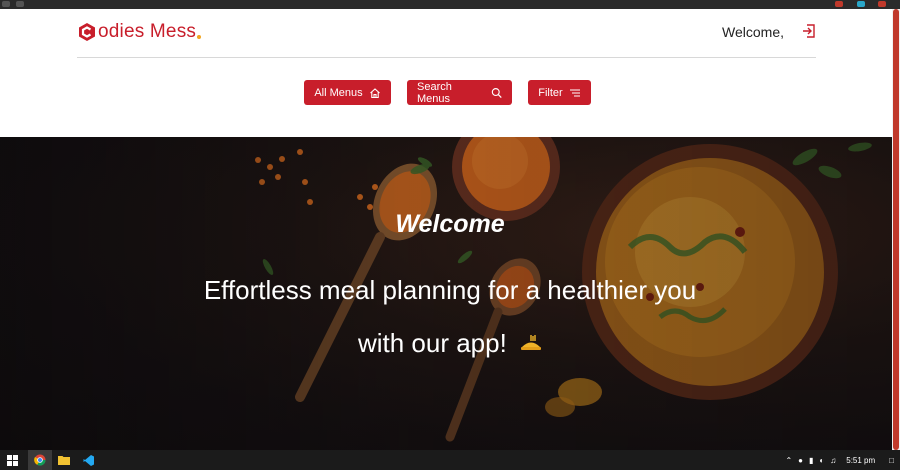 This screenshot has height=470, width=900. Describe the element at coordinates (811, 460) in the screenshot. I see `battery-icon: ▮` at that location.